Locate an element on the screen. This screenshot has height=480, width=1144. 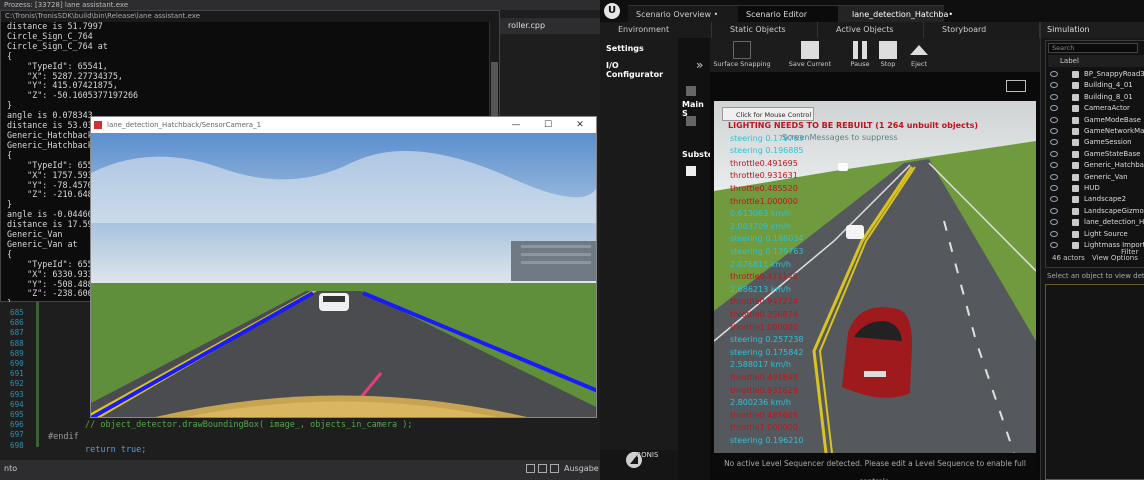
debug-line: steering 0.188034 is located at coordinates (767, 239).